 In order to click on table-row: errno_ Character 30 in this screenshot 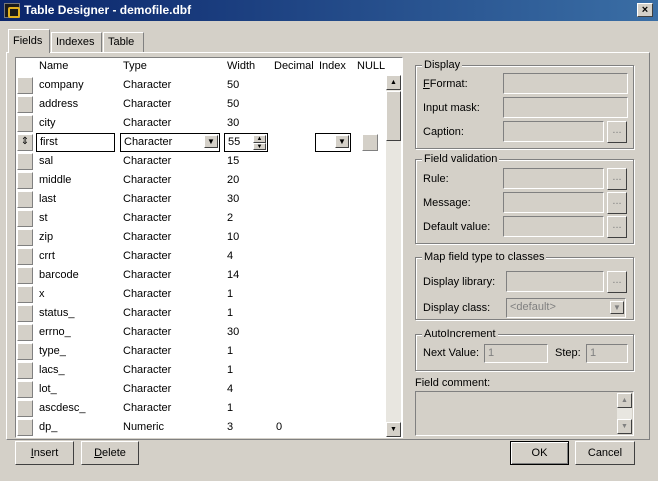, I will do `click(200, 332)`.